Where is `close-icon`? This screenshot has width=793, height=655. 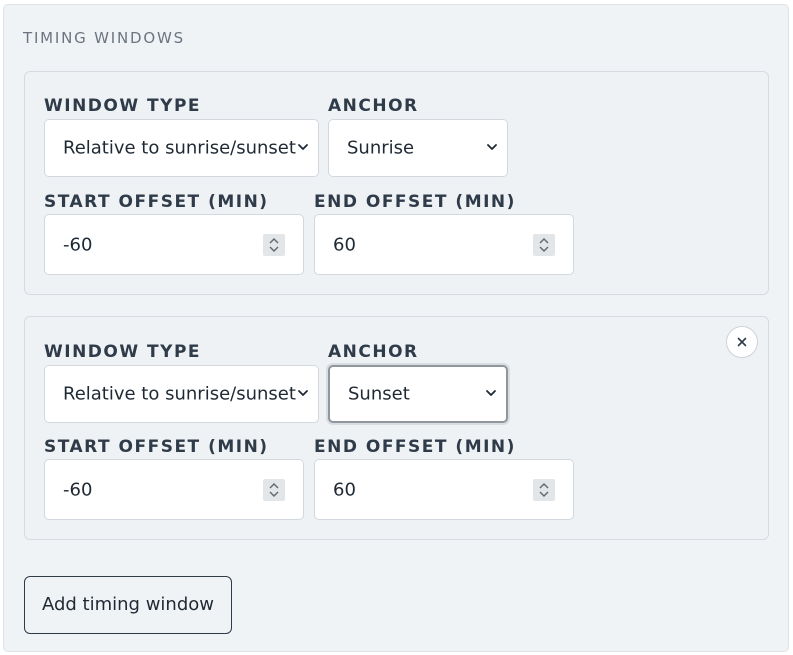 close-icon is located at coordinates (742, 342).